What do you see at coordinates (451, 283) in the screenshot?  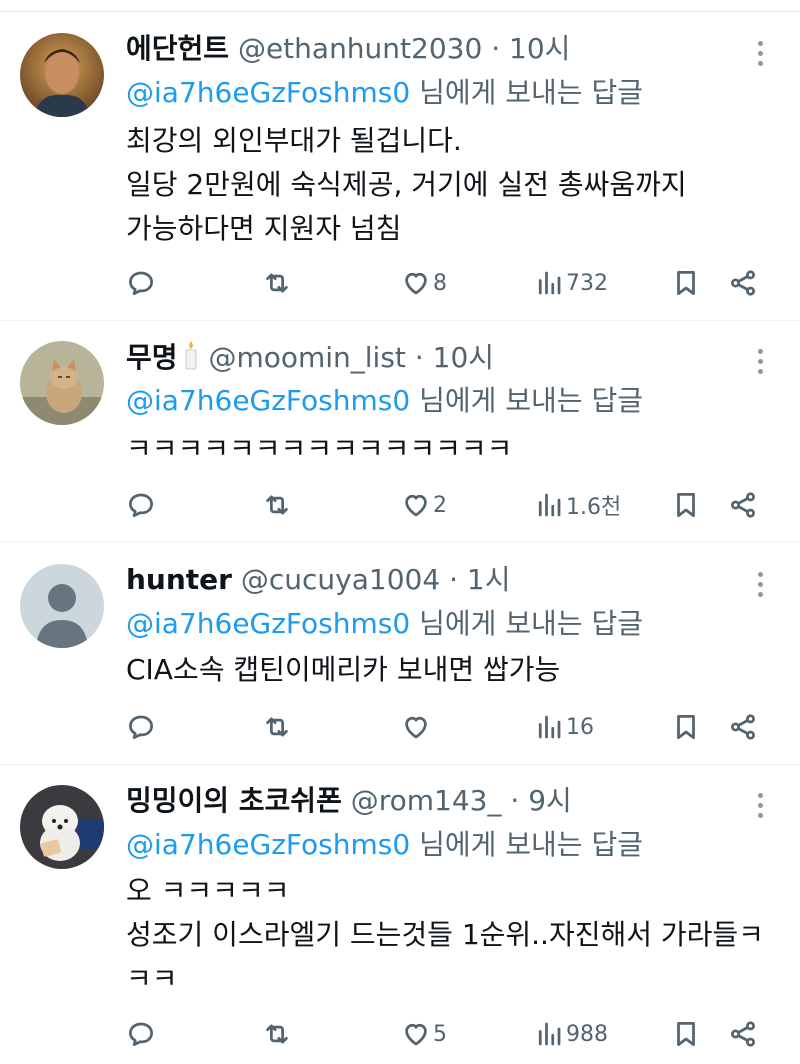 I see `action-bar: 8 732` at bounding box center [451, 283].